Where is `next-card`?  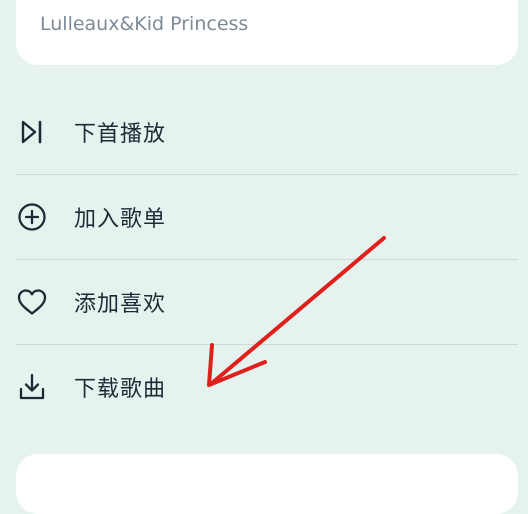
next-card is located at coordinates (267, 484).